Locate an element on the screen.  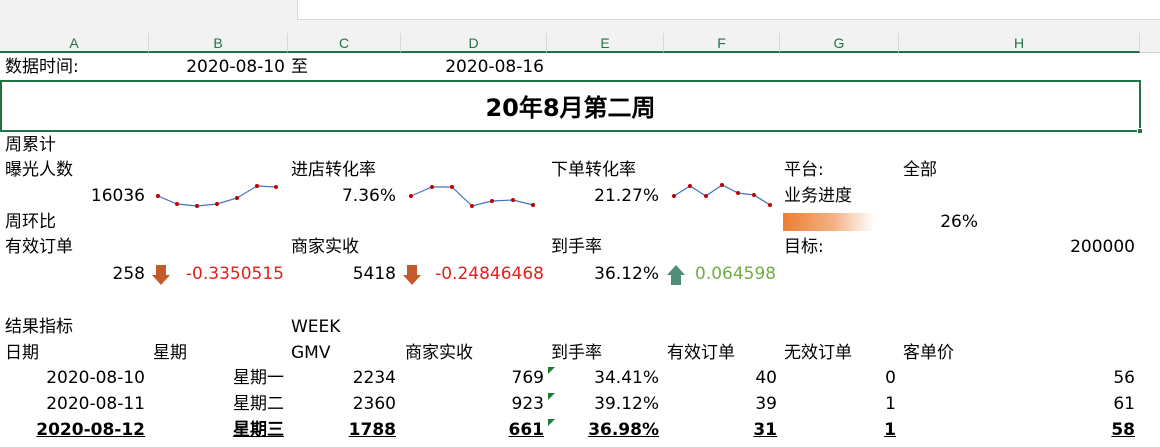
column-header-b: B is located at coordinates (218, 43).